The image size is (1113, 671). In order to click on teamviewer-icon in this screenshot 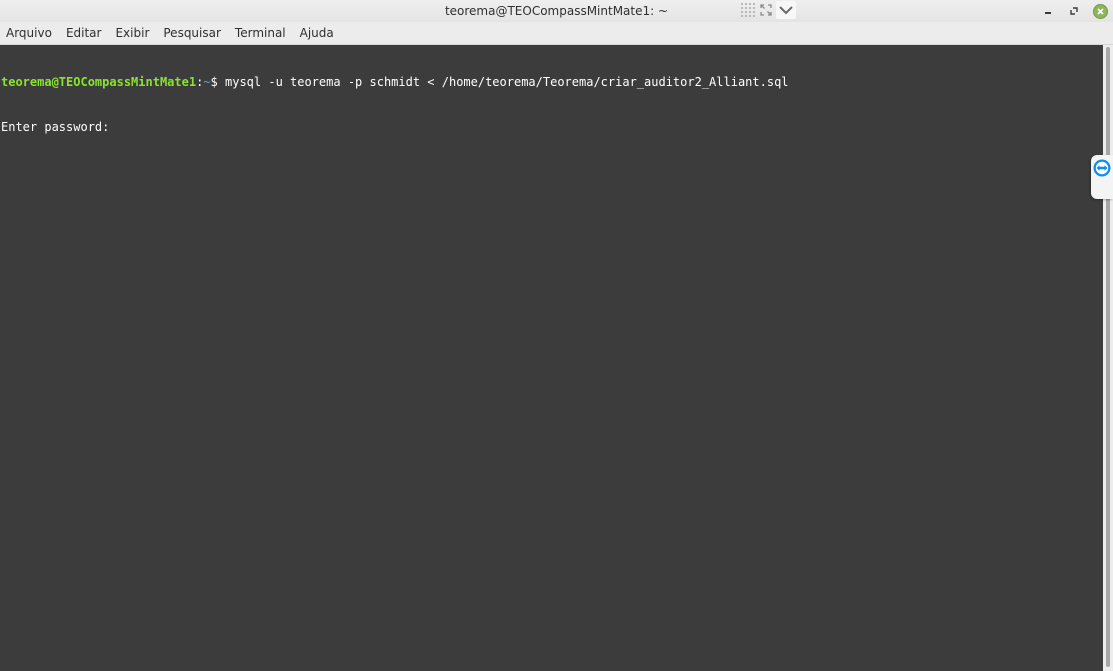, I will do `click(1102, 168)`.